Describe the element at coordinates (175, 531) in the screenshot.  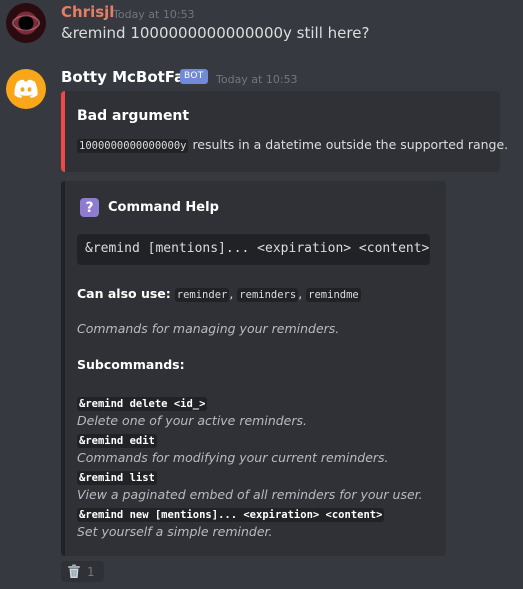
I see `subcommand-description: Set yourself a simple reminder.` at that location.